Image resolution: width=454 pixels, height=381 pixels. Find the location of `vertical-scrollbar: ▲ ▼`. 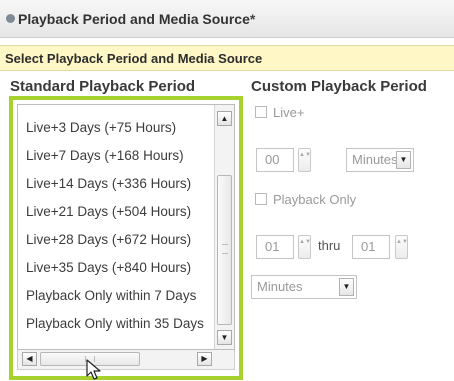

vertical-scrollbar: ▲ ▼ is located at coordinates (224, 227).